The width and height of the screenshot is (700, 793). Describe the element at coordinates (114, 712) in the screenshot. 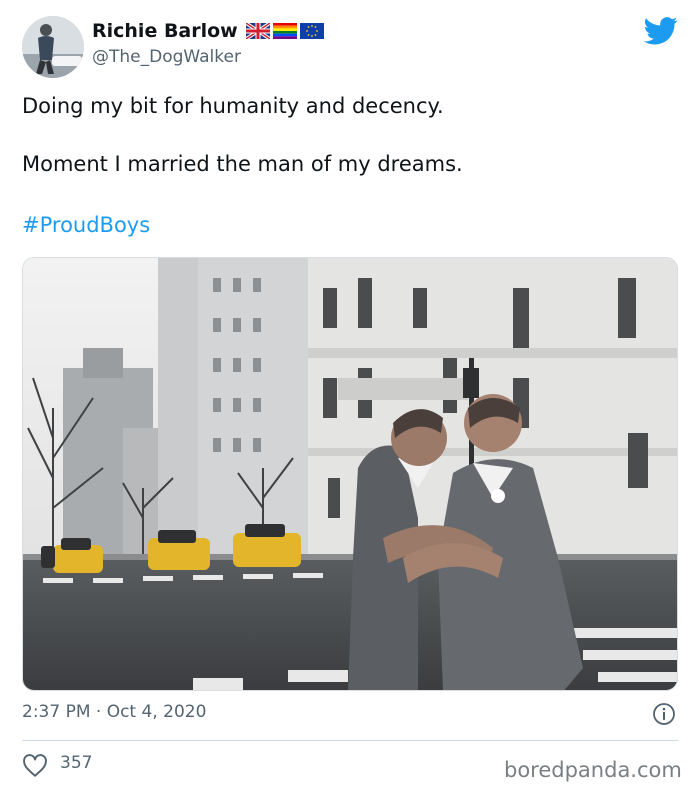

I see `tweet-timestamp: 2:37 PM · Oct 4, 2020` at that location.